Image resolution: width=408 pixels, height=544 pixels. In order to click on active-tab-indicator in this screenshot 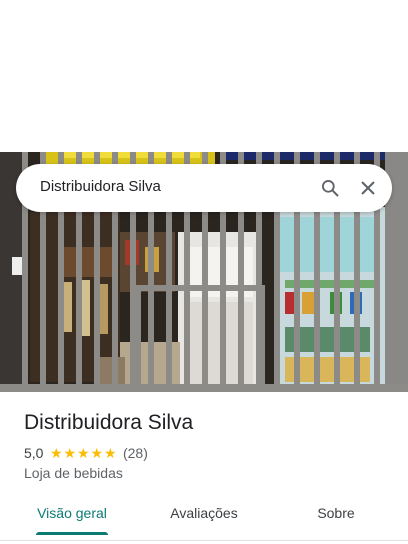, I will do `click(72, 533)`.